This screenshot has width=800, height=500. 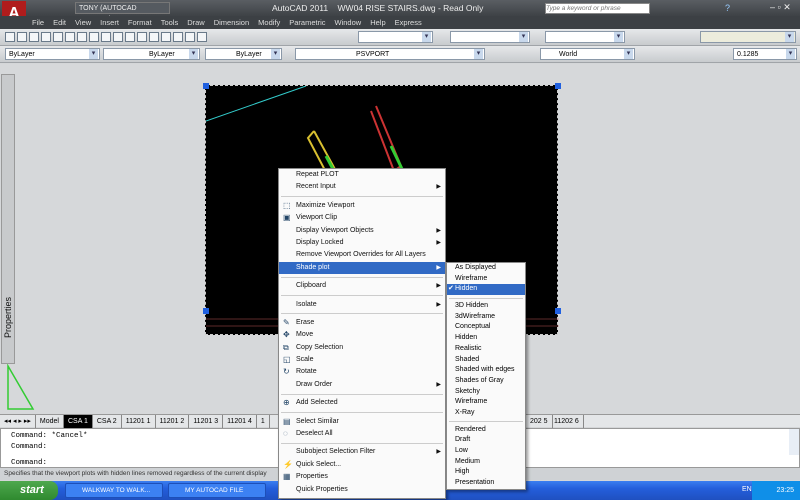 What do you see at coordinates (107, 421) in the screenshot?
I see `tab-csa2: CSA 2` at bounding box center [107, 421].